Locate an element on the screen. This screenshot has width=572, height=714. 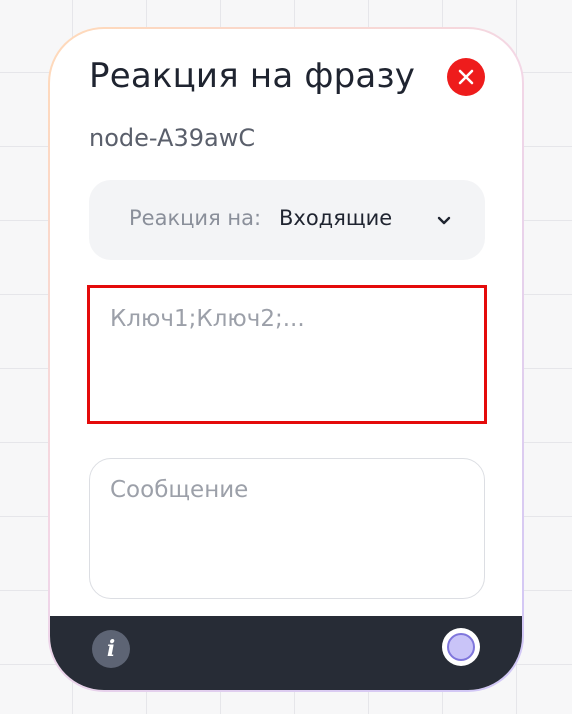
close-icon is located at coordinates (466, 77).